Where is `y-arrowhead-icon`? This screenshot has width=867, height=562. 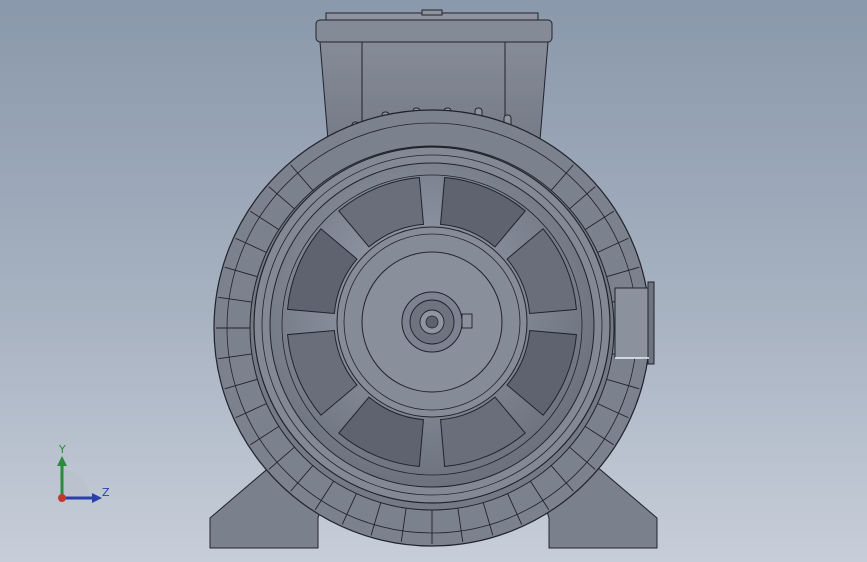
y-arrowhead-icon is located at coordinates (62, 461).